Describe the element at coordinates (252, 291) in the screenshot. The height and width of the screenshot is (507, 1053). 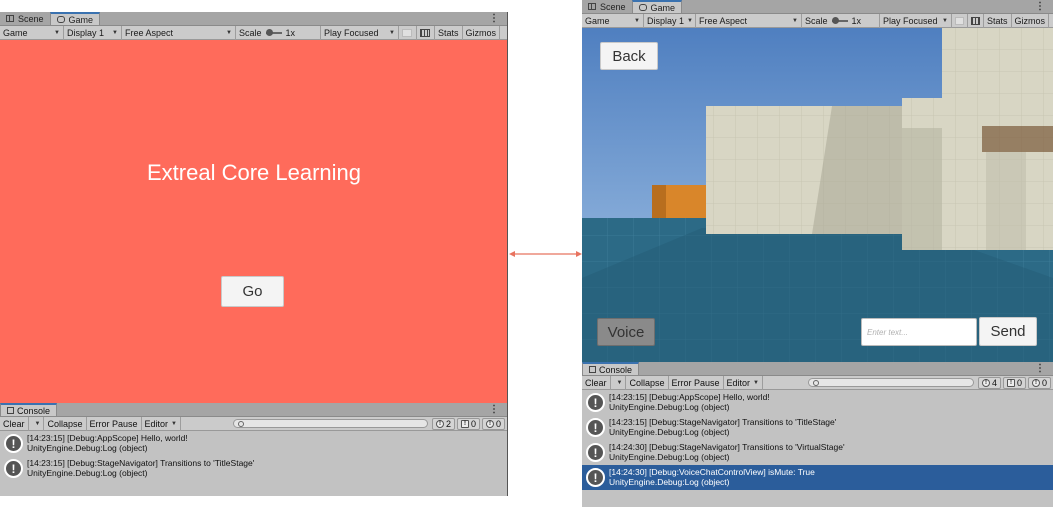
I see `go-button: Go` at that location.